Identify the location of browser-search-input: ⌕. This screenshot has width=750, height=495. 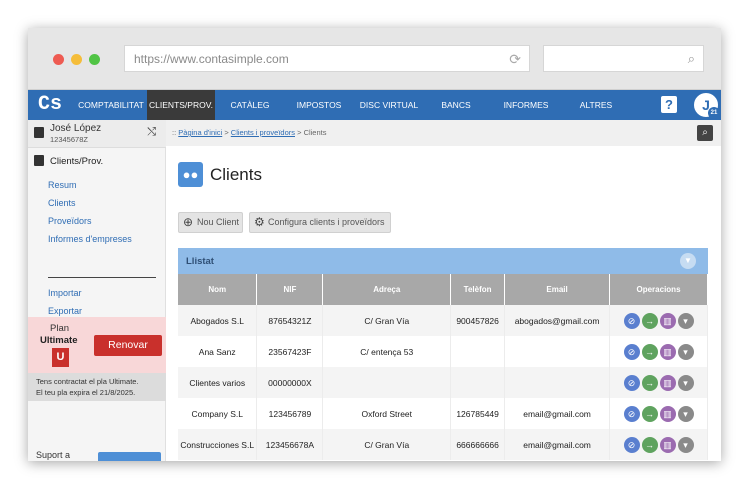
(623, 58).